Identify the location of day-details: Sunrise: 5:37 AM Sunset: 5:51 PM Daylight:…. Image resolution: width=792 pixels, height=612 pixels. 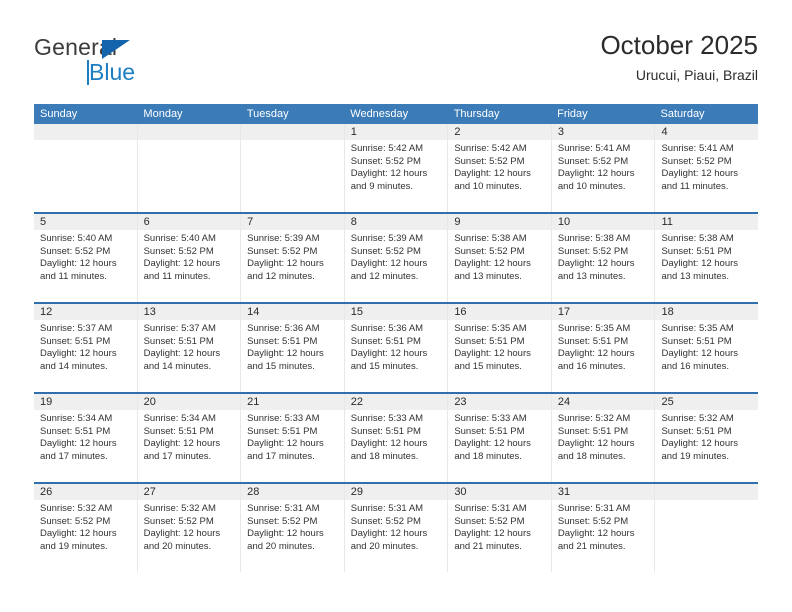
(85, 346).